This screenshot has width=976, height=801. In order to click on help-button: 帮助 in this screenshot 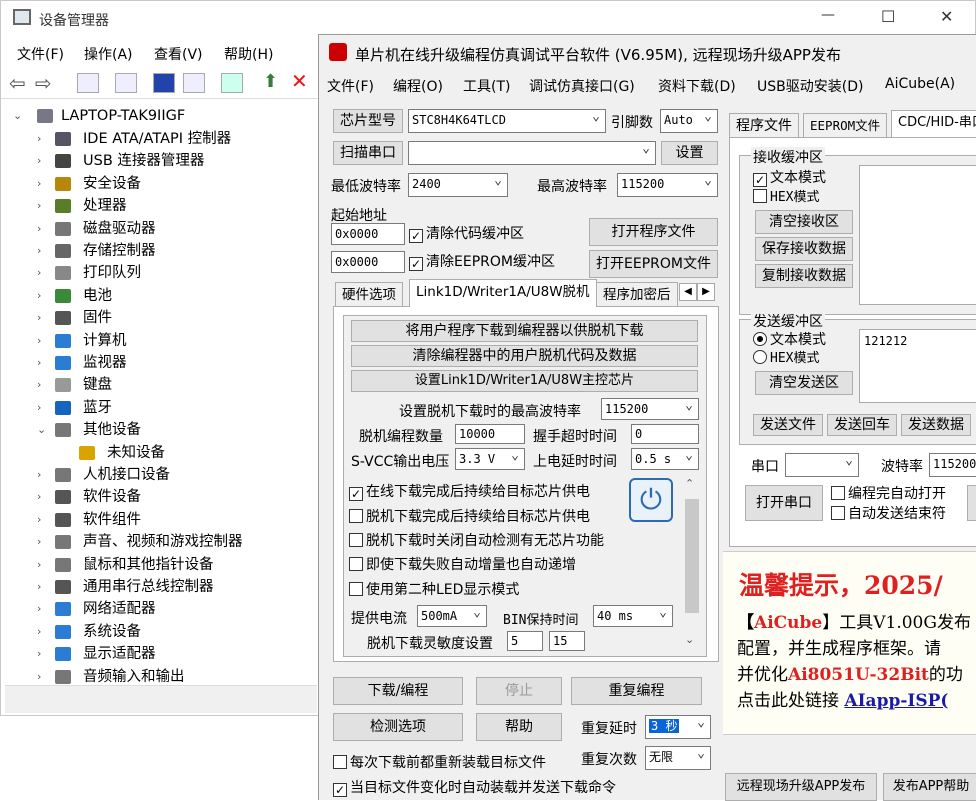, I will do `click(519, 727)`.